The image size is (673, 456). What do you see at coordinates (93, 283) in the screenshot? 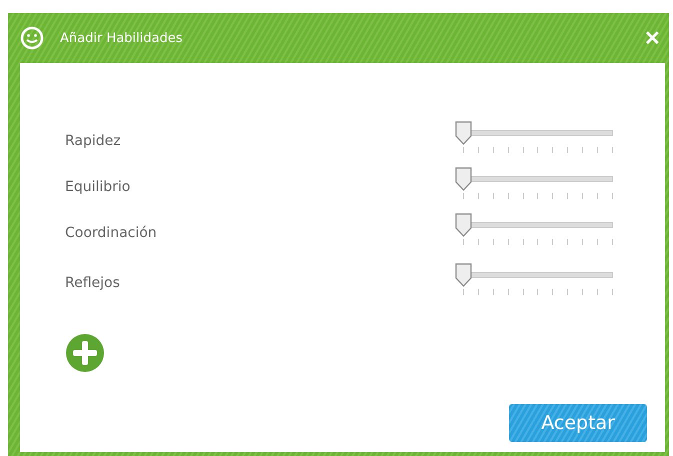
I see `skill-label: Reflejos` at bounding box center [93, 283].